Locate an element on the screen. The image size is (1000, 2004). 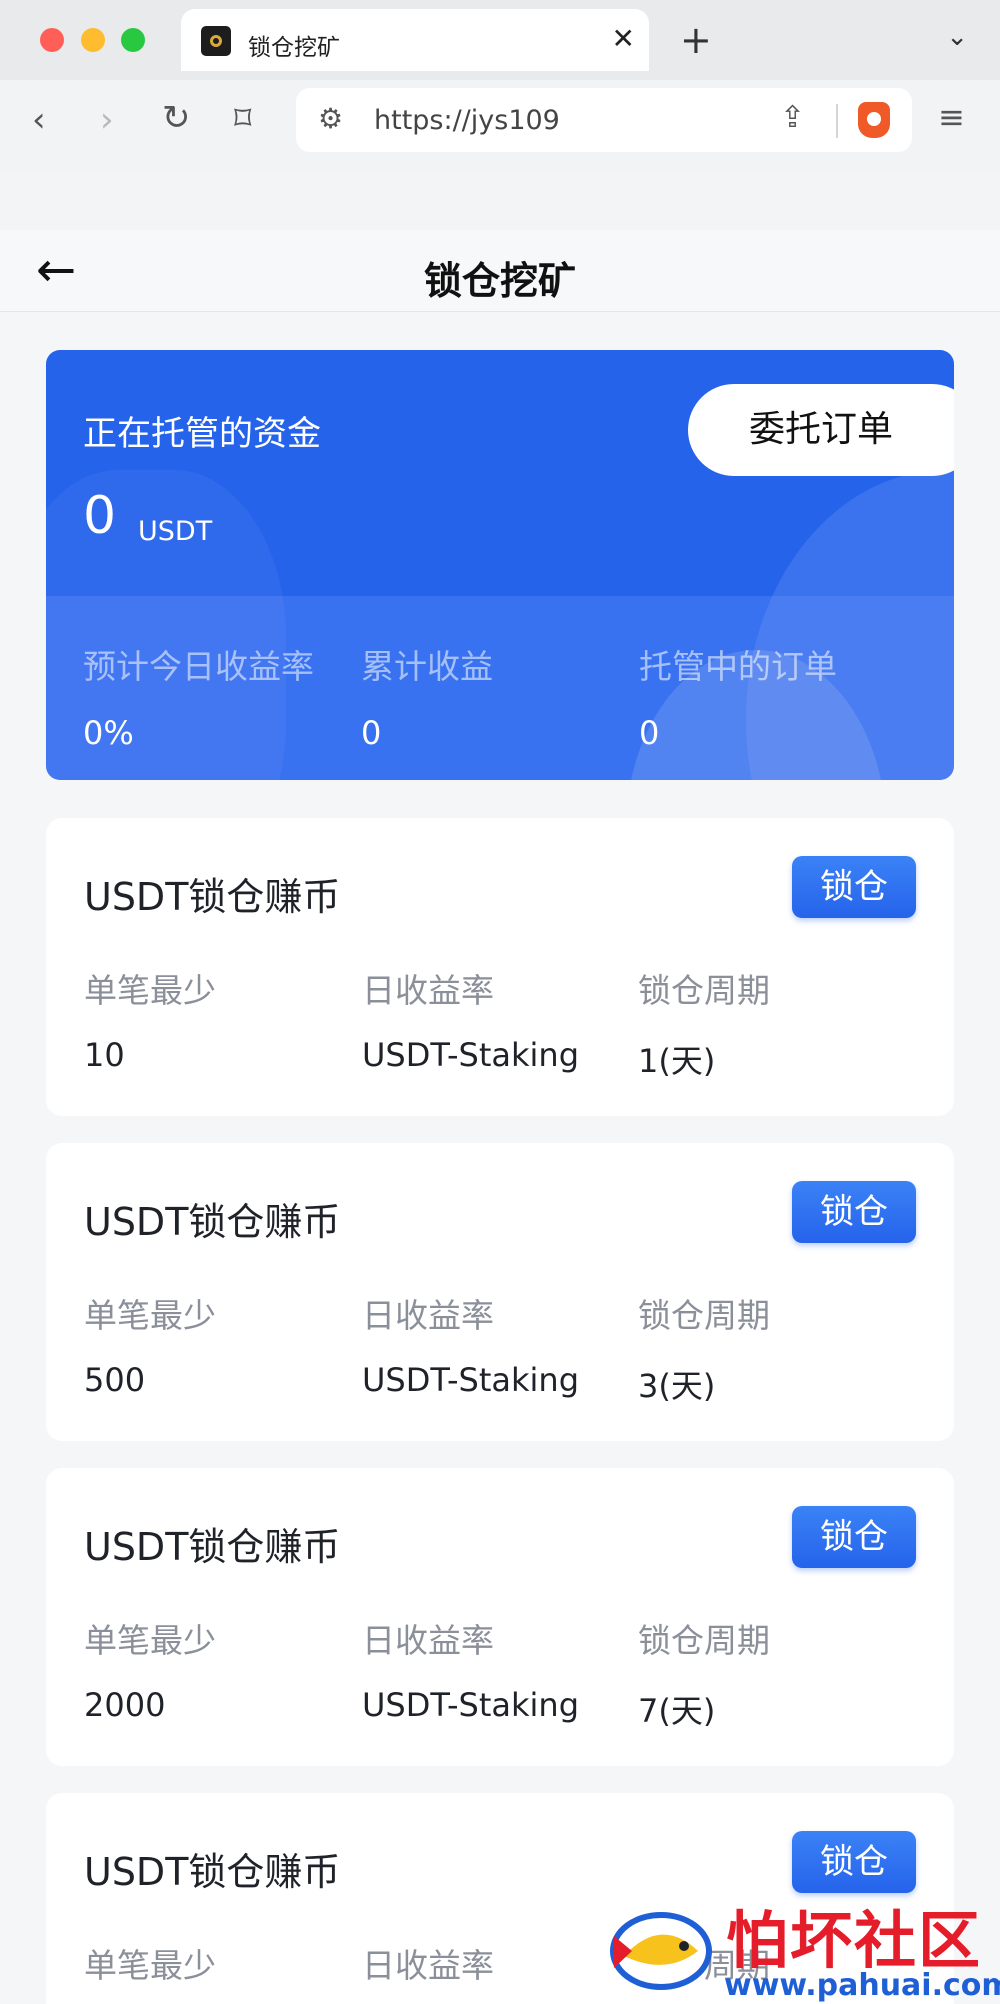
close-window-button is located at coordinates (52, 40).